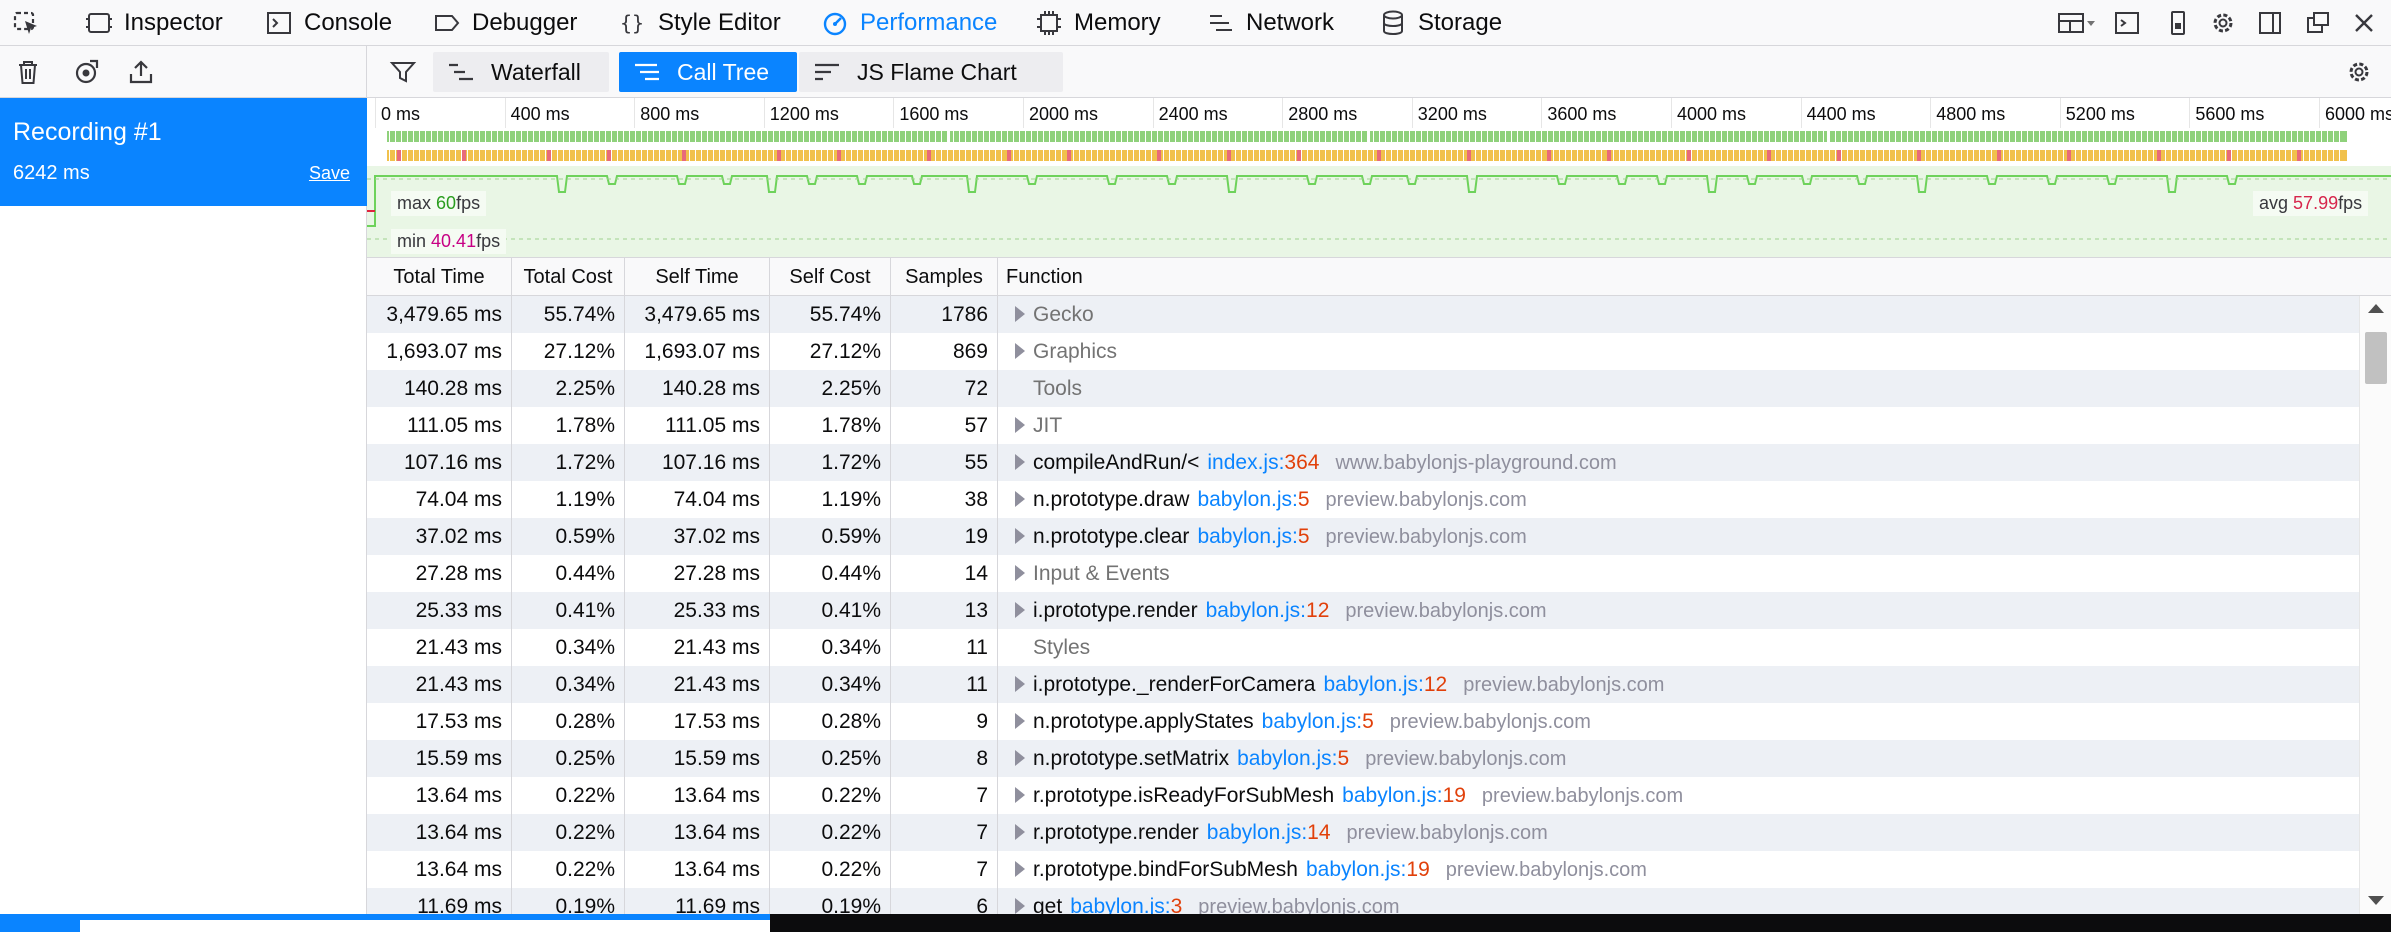 The width and height of the screenshot is (2391, 932). I want to click on scroll-down-arrow, so click(2376, 900).